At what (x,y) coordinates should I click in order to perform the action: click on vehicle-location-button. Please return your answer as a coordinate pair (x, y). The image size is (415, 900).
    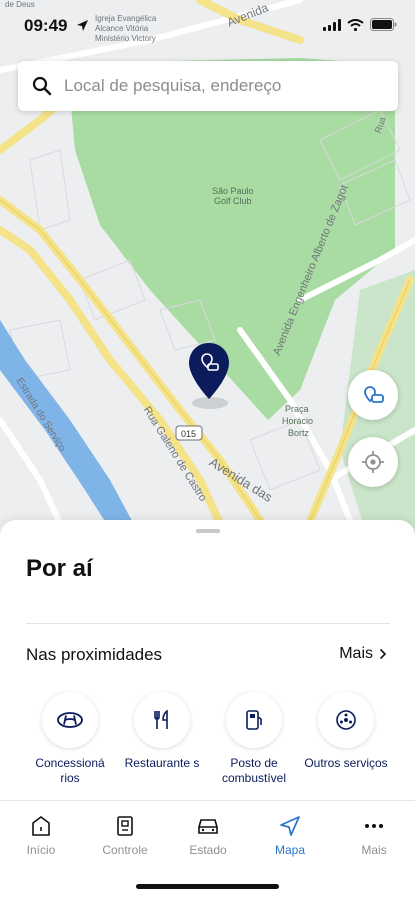
    Looking at the image, I should click on (373, 395).